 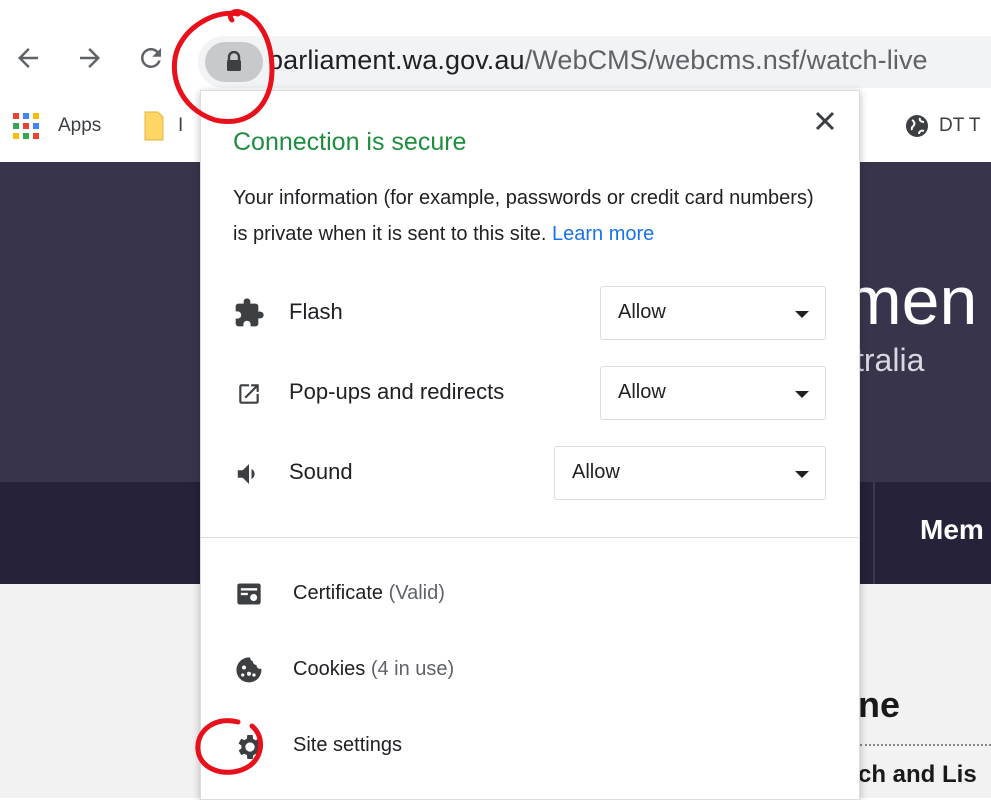 I want to click on arrow-right-icon, so click(x=90, y=58).